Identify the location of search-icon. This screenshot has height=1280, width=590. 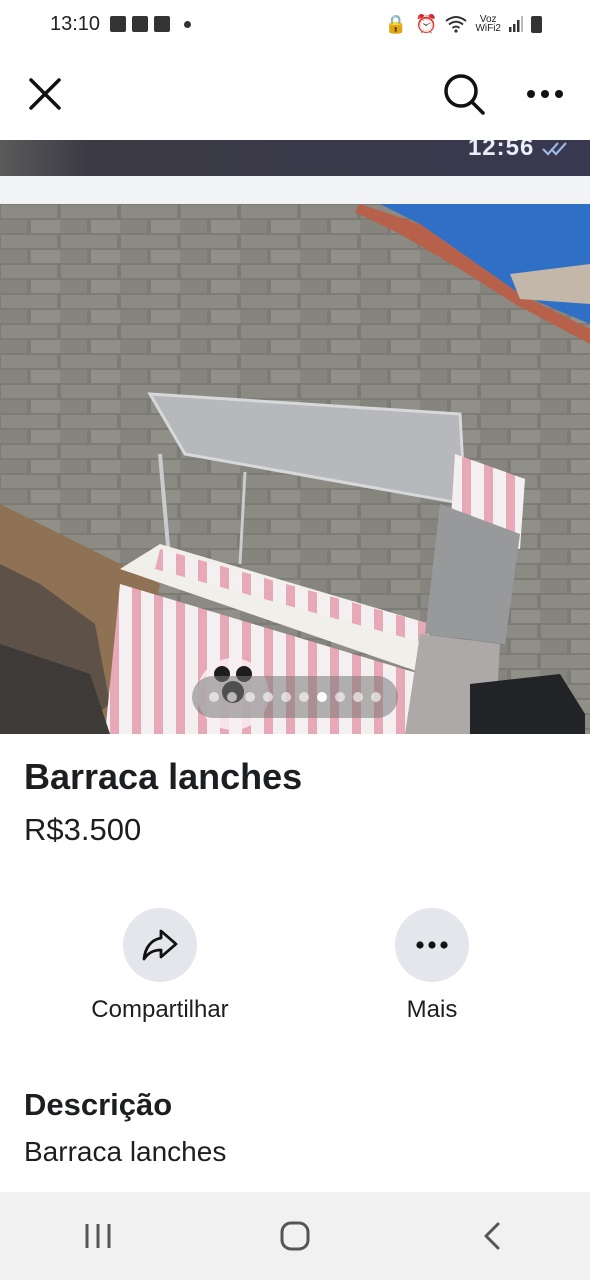
(464, 94).